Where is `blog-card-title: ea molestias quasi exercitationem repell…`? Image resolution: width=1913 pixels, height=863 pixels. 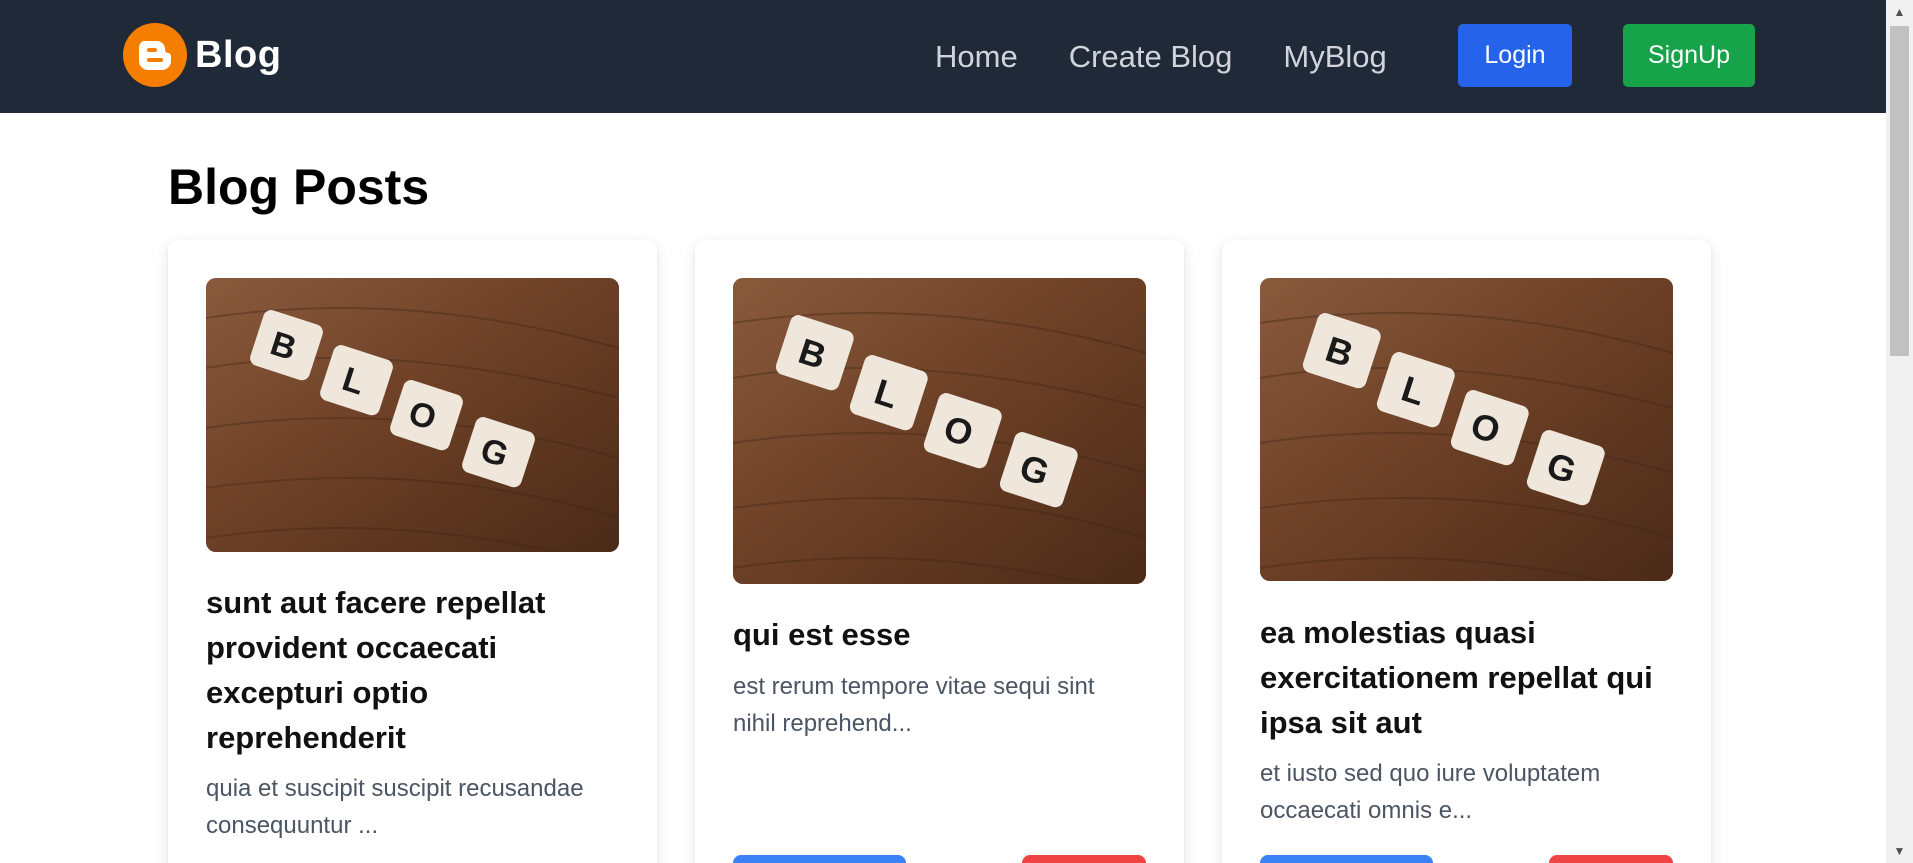
blog-card-title: ea molestias quasi exercitationem repell… is located at coordinates (1466, 677).